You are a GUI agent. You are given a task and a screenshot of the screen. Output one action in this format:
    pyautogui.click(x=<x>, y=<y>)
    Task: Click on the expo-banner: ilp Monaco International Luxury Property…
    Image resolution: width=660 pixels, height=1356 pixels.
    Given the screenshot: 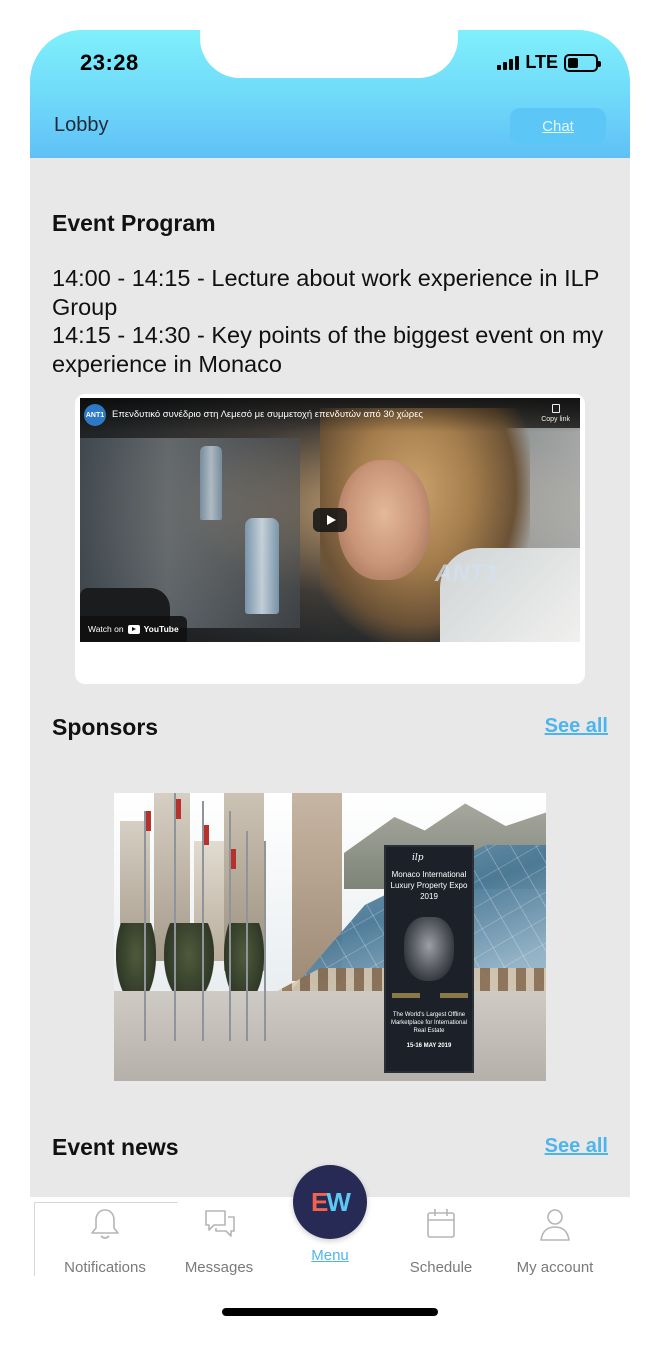 What is the action you would take?
    pyautogui.click(x=429, y=959)
    